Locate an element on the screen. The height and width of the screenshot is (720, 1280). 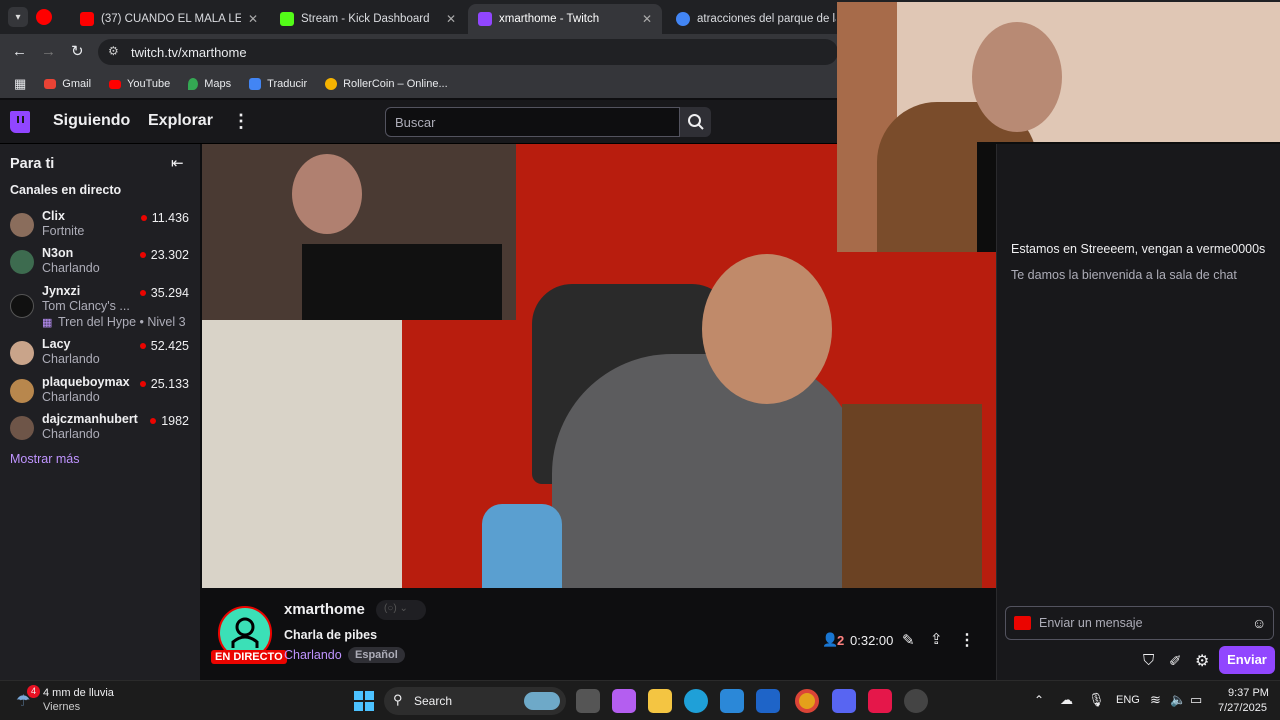
twitch-icon is located at coordinates (485, 19).